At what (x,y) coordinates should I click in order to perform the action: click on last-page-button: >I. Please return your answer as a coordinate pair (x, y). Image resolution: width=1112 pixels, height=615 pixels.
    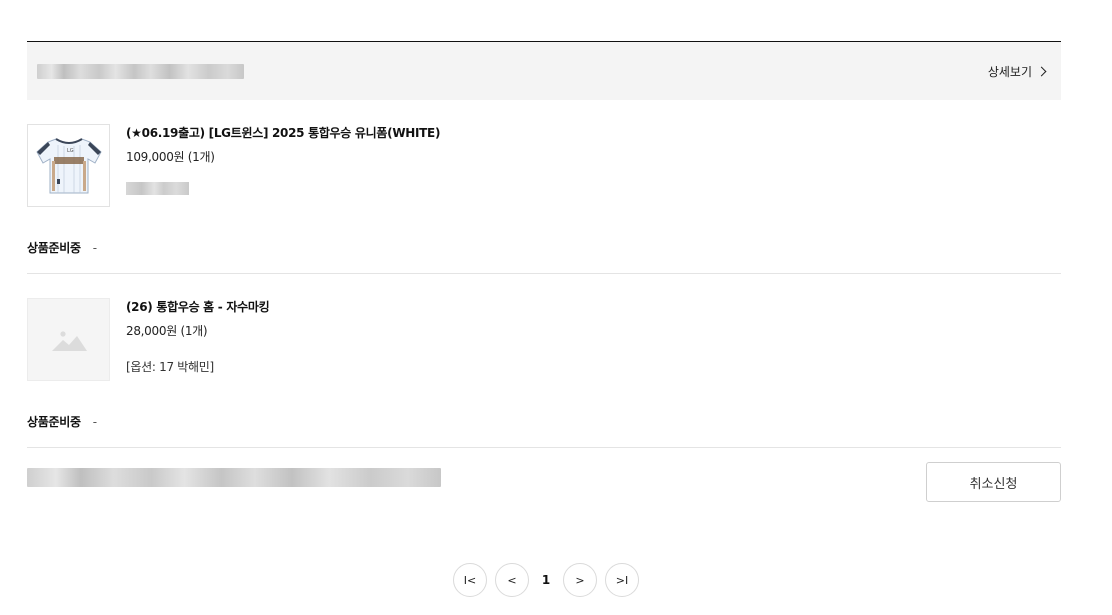
    Looking at the image, I should click on (622, 580).